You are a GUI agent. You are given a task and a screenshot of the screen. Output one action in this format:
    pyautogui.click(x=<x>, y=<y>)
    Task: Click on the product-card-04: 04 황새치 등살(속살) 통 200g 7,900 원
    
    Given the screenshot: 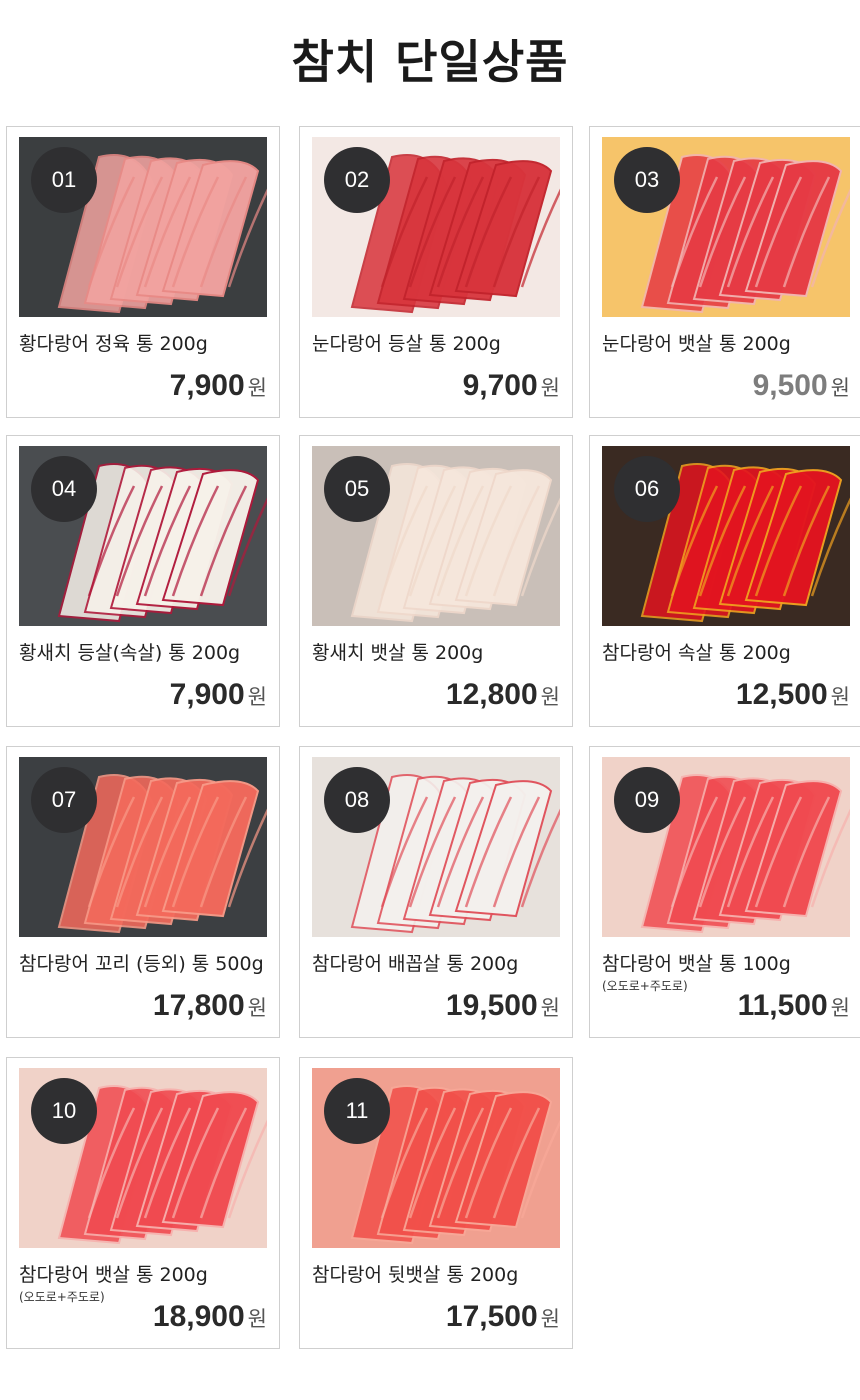 What is the action you would take?
    pyautogui.click(x=143, y=581)
    